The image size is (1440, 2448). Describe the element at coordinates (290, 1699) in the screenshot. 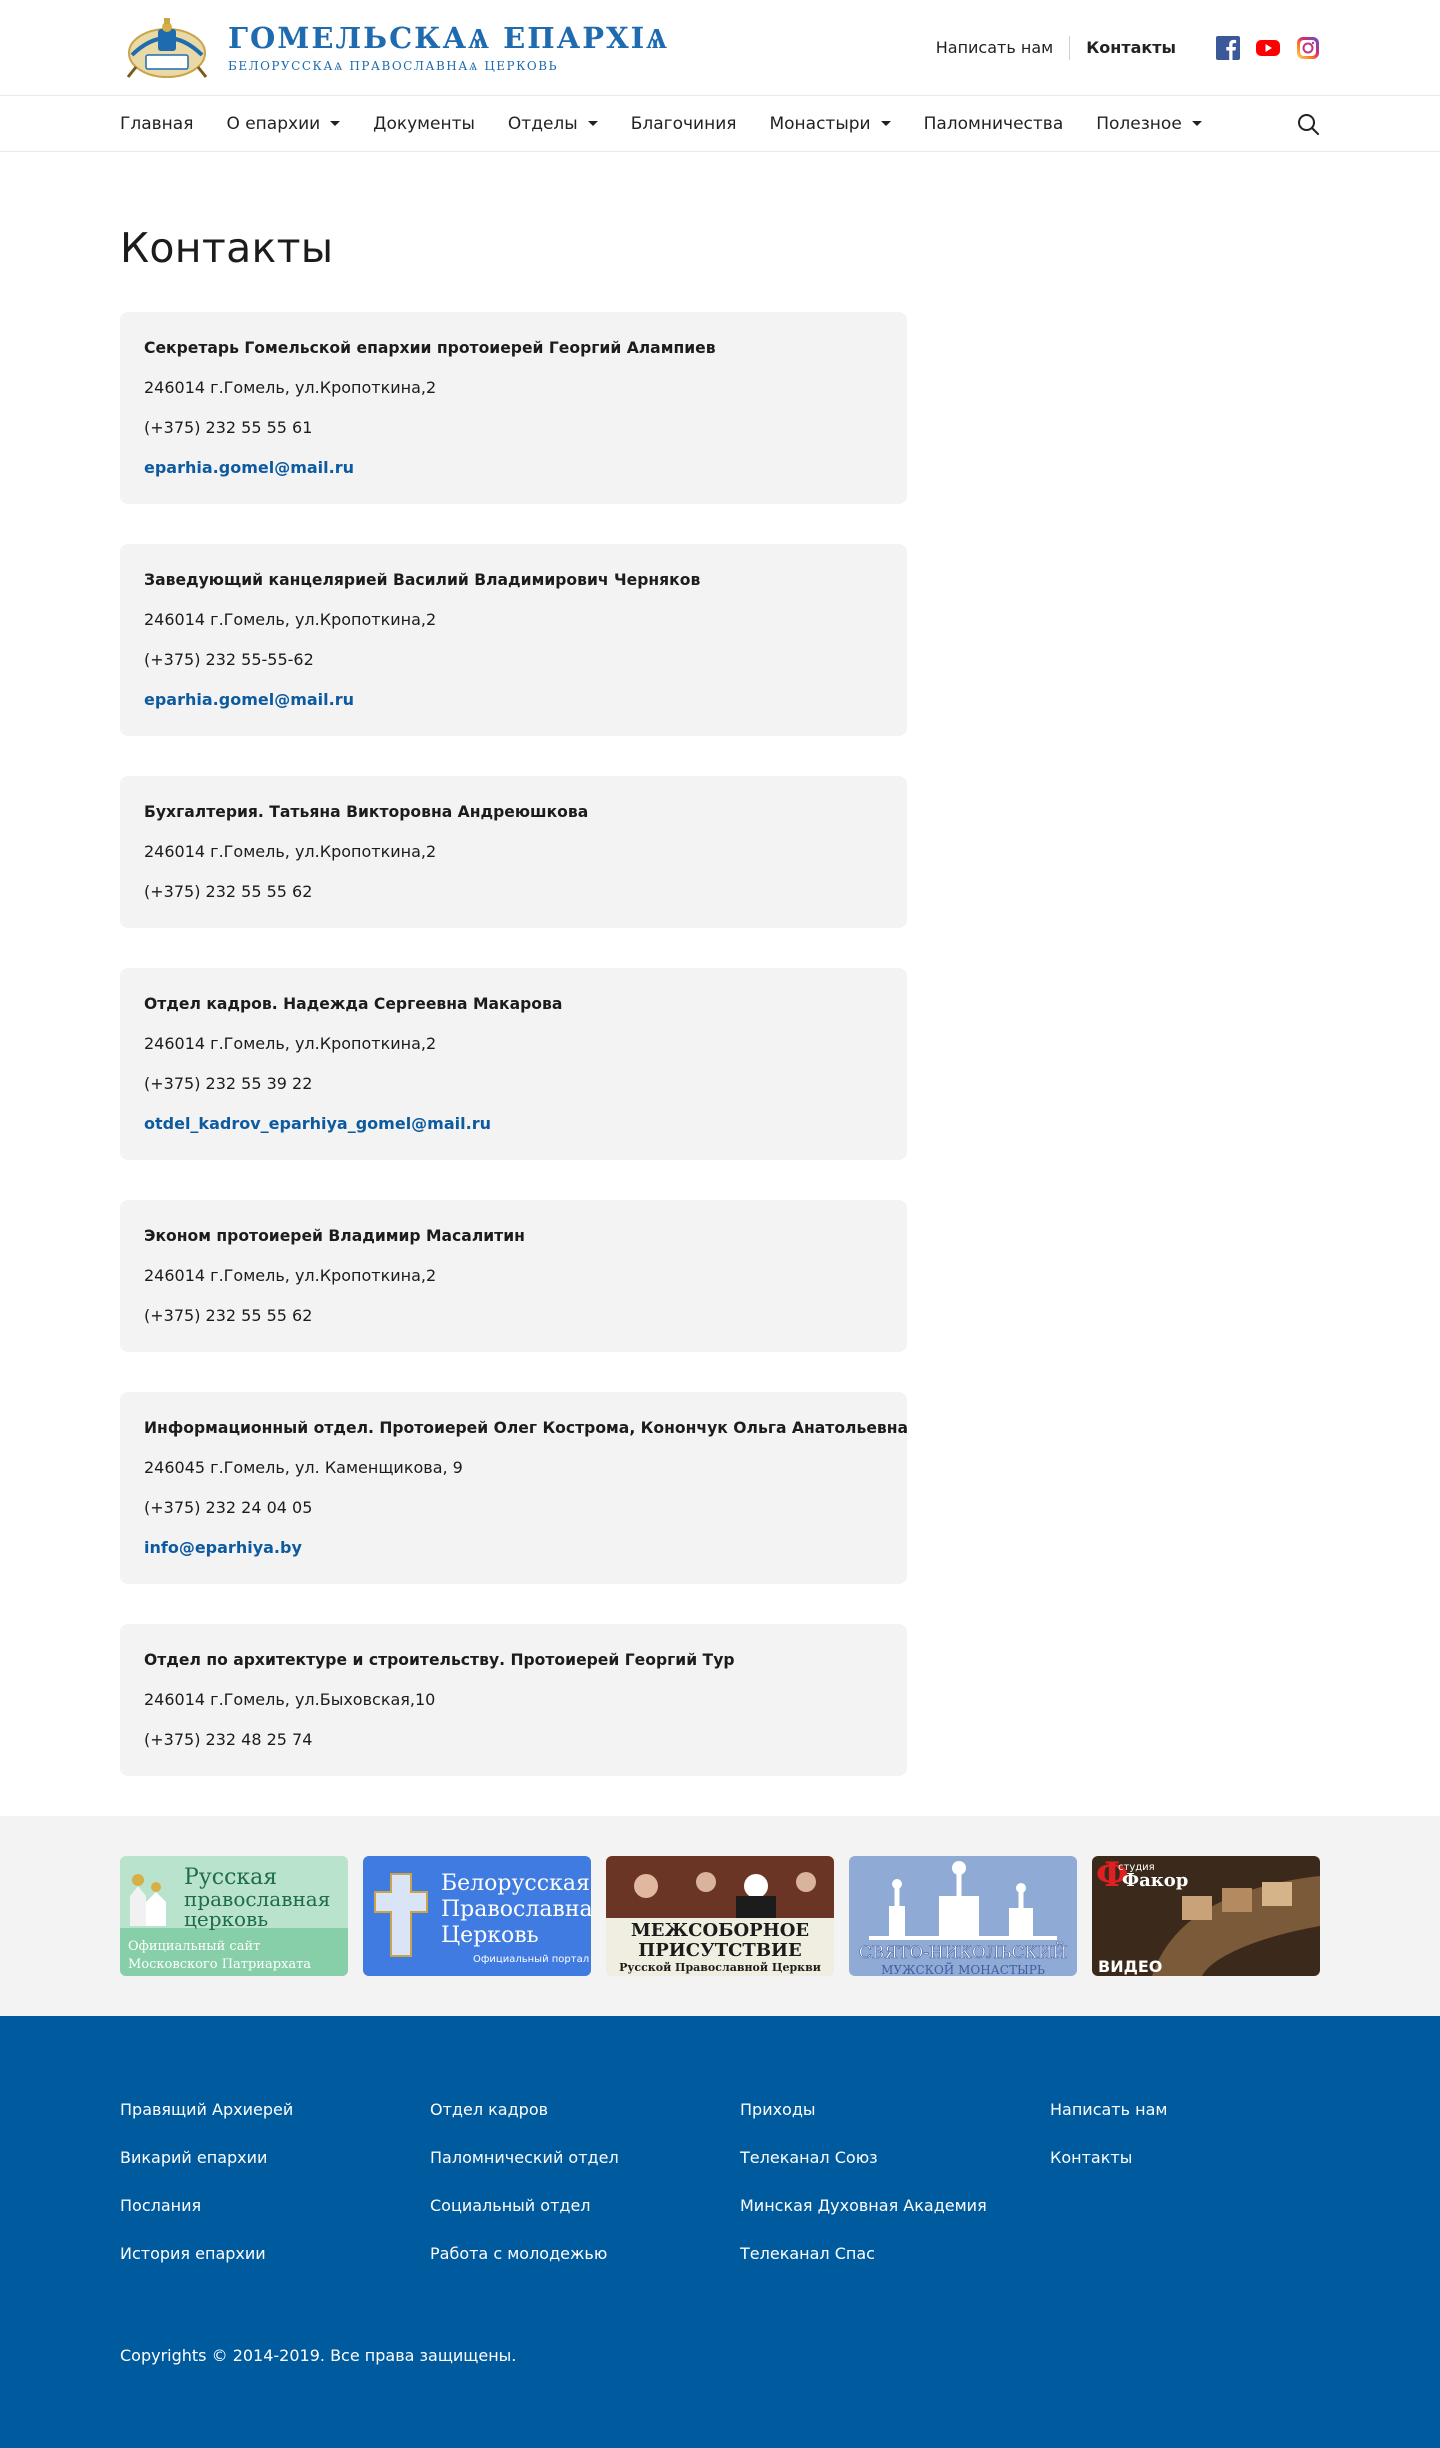

I see `contact-address: 246014 г.Гомель, ул.Быховская,10` at that location.